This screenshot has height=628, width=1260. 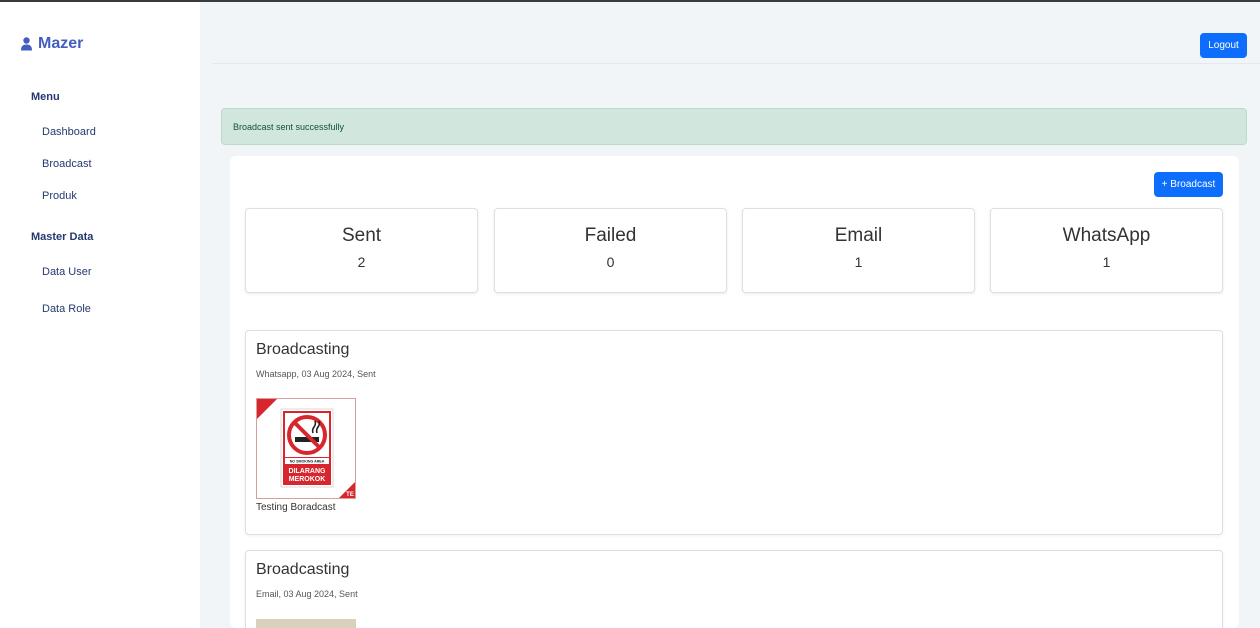 I want to click on sidebar-item-dashboard: Dashboard, so click(x=69, y=132).